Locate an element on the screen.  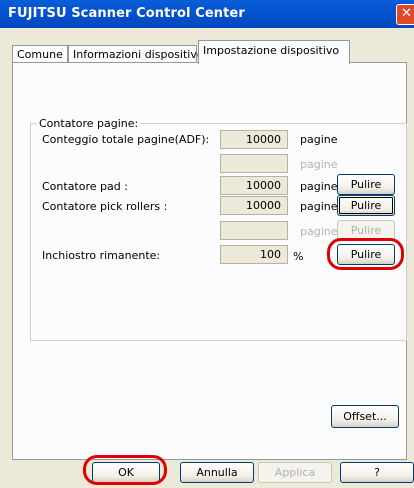
pick-rollers-label: Contatore pick rollers : is located at coordinates (105, 206).